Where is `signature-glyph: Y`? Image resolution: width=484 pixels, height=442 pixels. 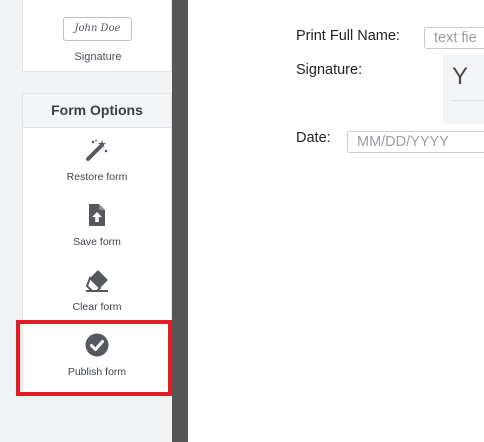
signature-glyph: Y is located at coordinates (460, 76).